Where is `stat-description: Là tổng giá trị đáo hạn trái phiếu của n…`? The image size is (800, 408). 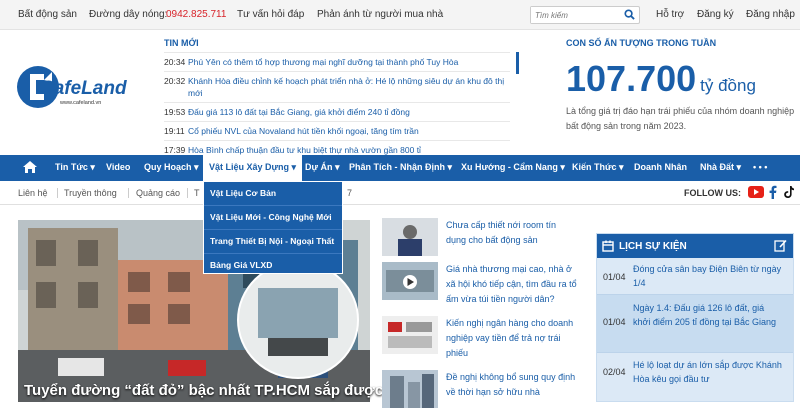 stat-description: Là tổng giá trị đáo hạn trái phiếu của n… is located at coordinates (680, 118).